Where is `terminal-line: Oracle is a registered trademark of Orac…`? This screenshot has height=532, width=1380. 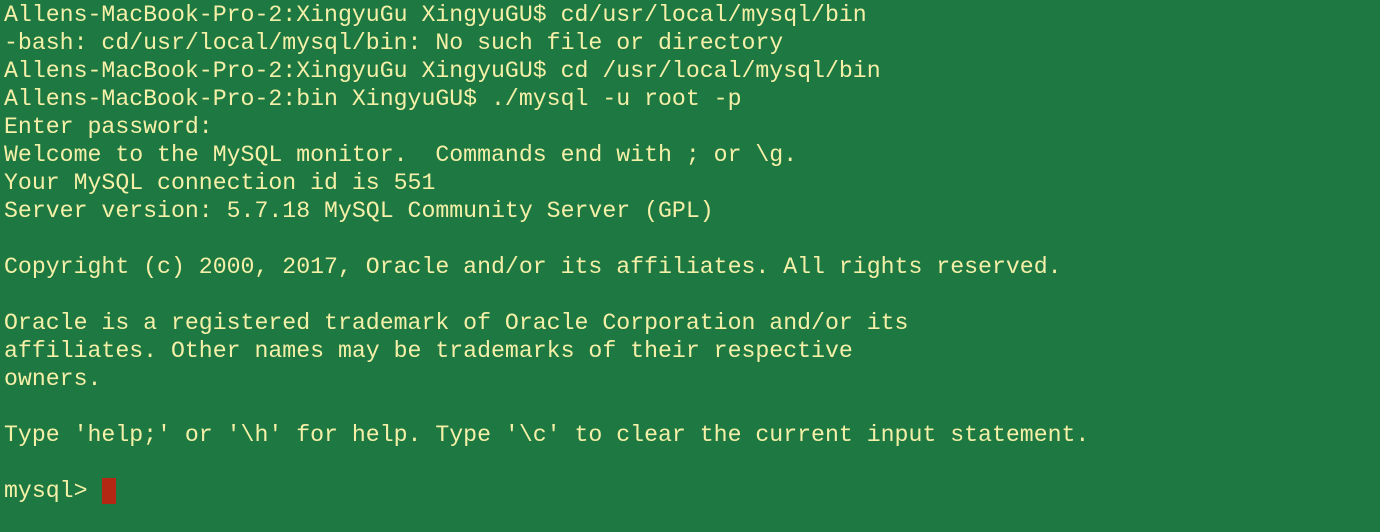
terminal-line: Oracle is a registered trademark of Orac… is located at coordinates (456, 323).